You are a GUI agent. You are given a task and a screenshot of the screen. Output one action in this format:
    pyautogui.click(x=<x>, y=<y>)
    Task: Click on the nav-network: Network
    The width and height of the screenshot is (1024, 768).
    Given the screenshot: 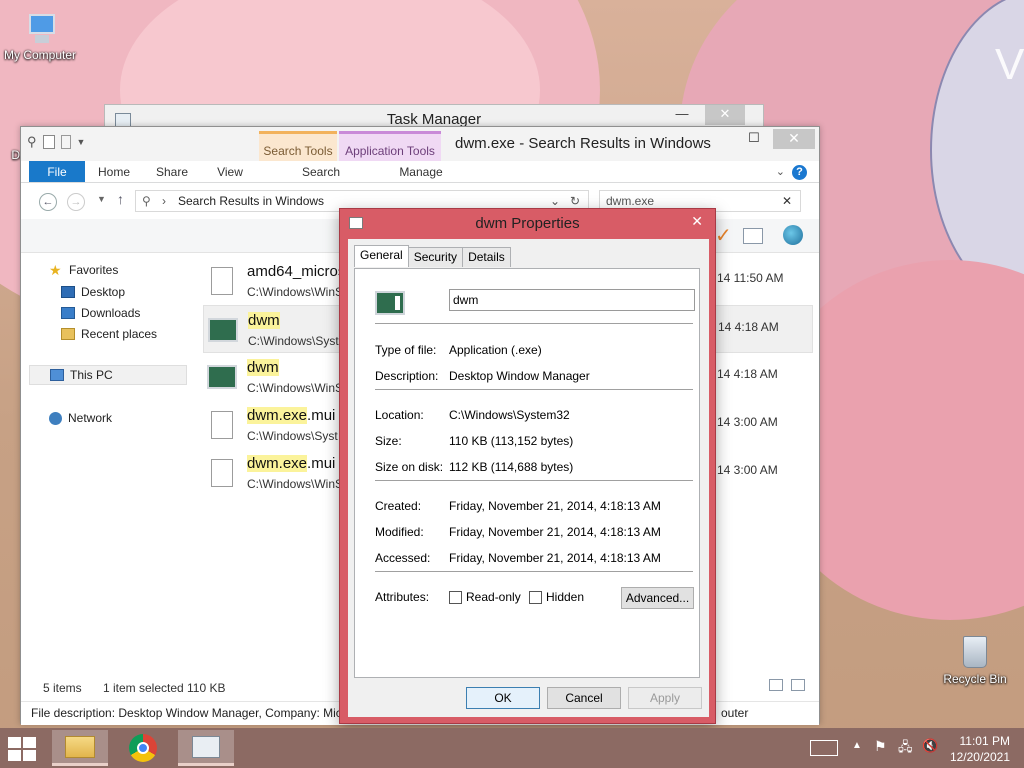 What is the action you would take?
    pyautogui.click(x=80, y=418)
    